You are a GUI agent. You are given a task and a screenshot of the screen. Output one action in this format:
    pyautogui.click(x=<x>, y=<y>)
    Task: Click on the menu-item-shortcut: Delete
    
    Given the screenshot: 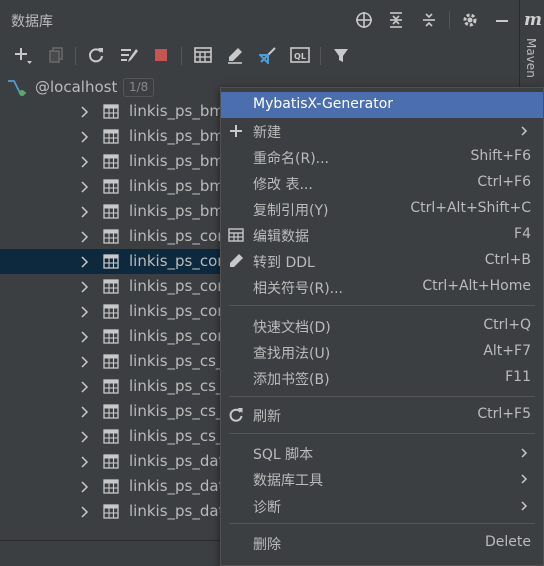 What is the action you would take?
    pyautogui.click(x=508, y=542)
    